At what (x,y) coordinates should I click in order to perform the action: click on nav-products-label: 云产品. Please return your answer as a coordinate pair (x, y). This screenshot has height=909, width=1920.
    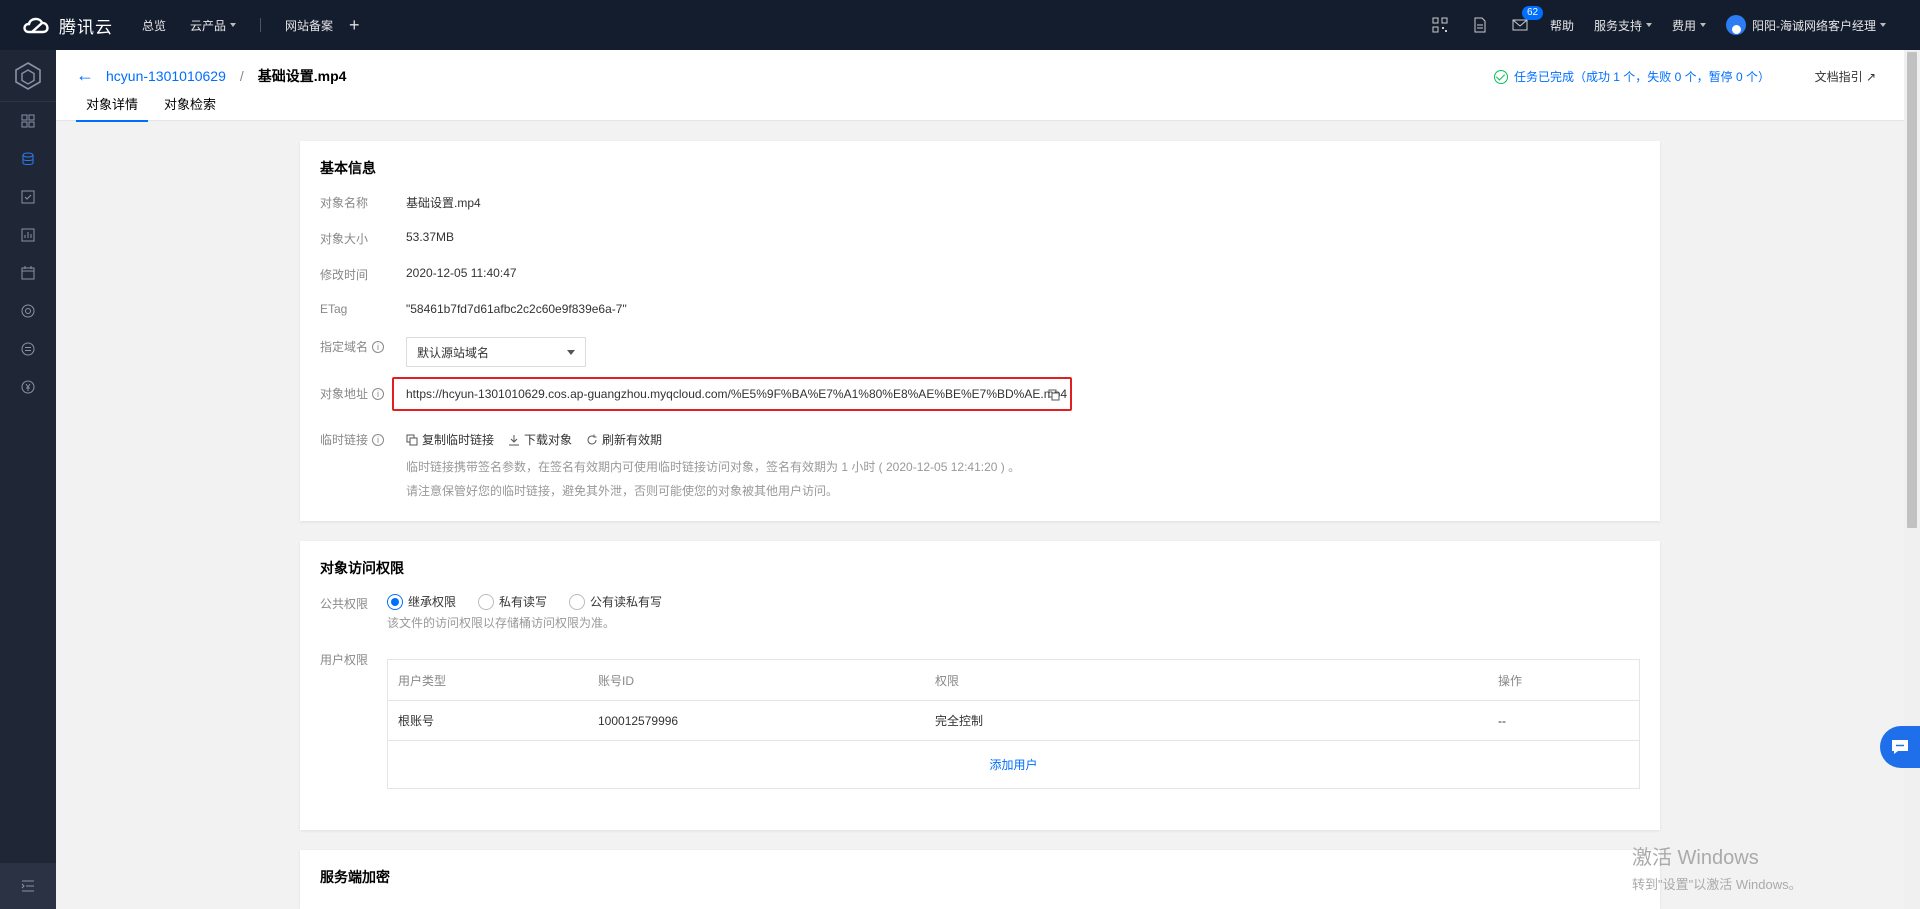
    Looking at the image, I should click on (208, 25).